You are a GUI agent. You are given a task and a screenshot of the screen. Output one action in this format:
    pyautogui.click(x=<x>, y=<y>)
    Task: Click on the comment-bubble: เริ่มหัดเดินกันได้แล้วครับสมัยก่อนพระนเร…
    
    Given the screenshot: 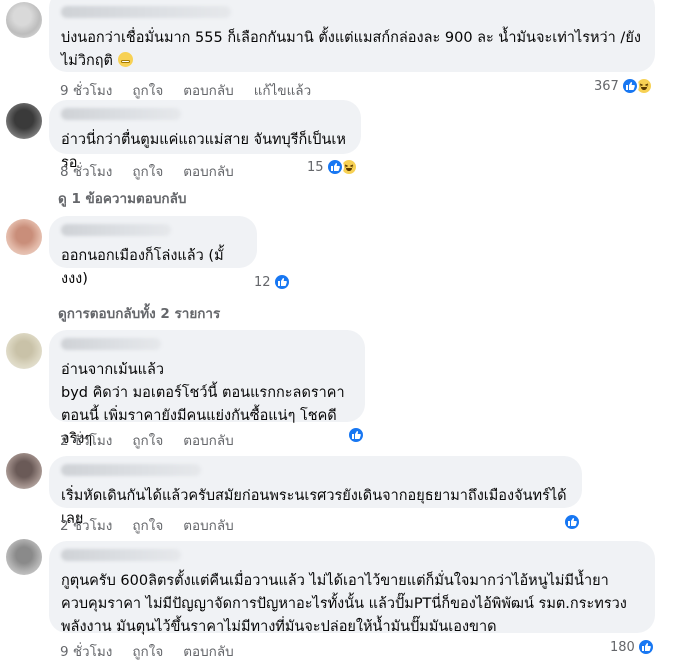 What is the action you would take?
    pyautogui.click(x=315, y=491)
    